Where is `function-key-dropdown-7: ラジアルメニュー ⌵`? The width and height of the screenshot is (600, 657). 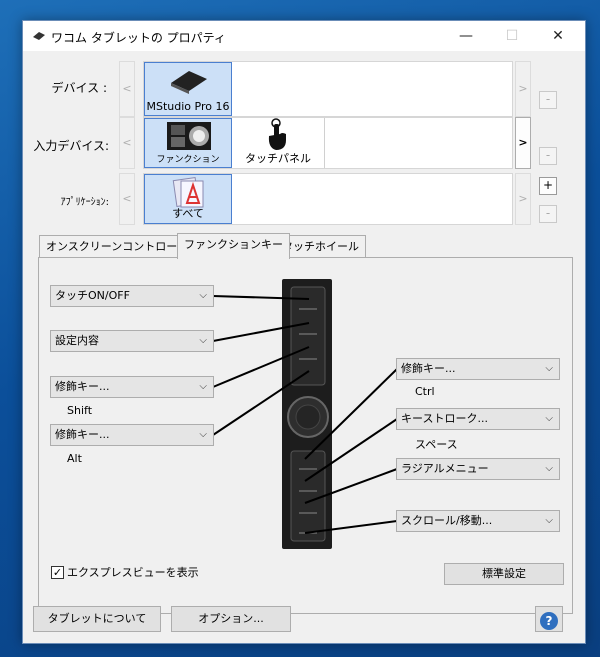
function-key-dropdown-7: ラジアルメニュー ⌵ is located at coordinates (478, 469).